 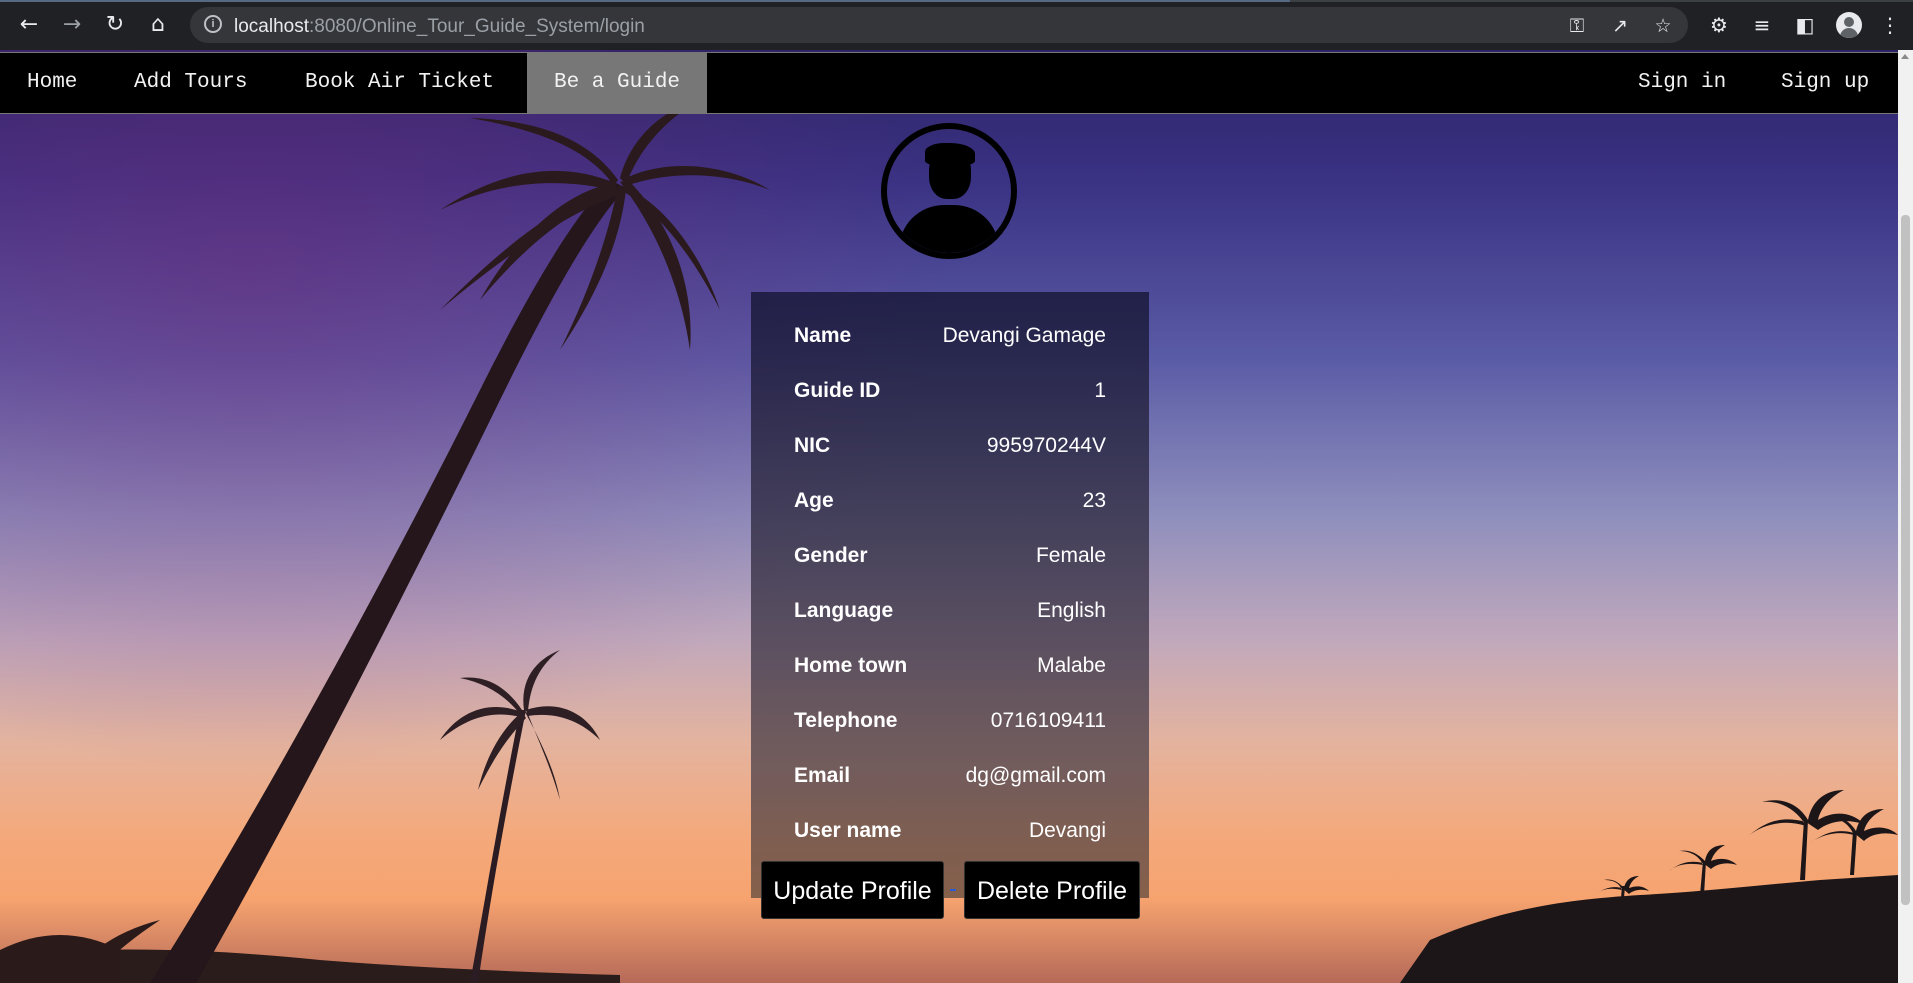 I want to click on field-telephone: Telephone 0716109411, so click(x=950, y=724).